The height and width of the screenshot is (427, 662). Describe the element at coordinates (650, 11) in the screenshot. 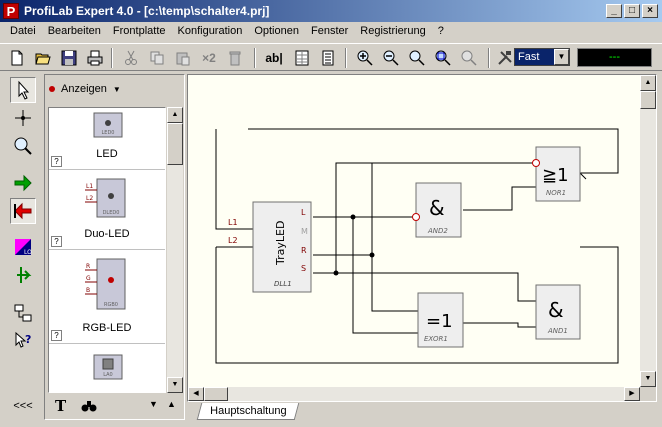

I see `close-button: ×` at that location.